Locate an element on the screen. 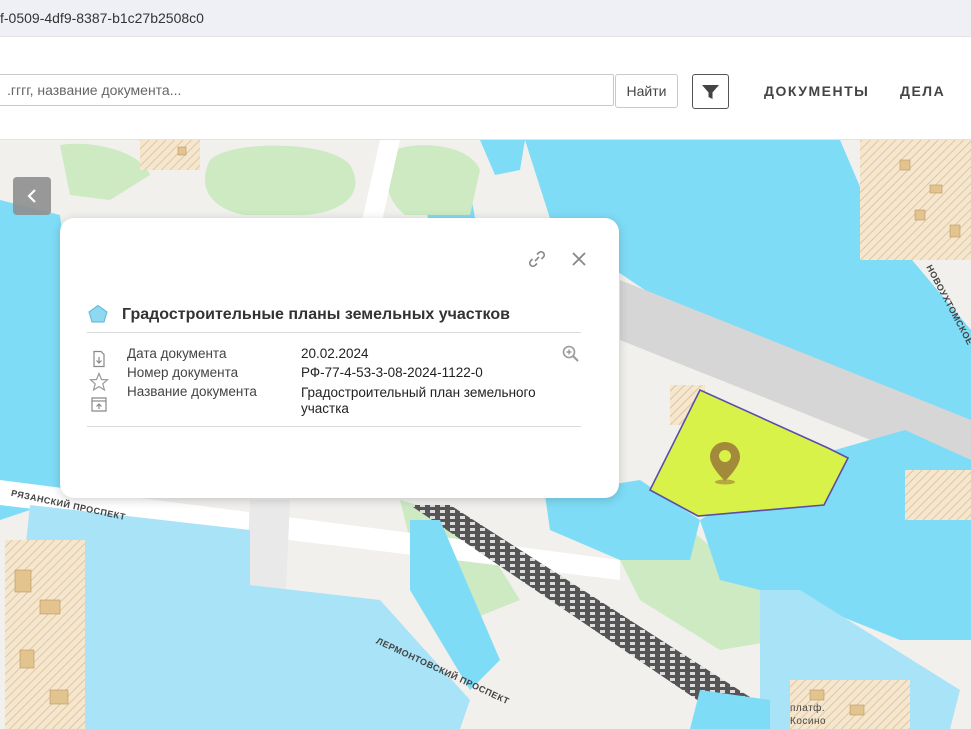 This screenshot has width=971, height=729. nav-cases: ДЕЛА is located at coordinates (922, 91).